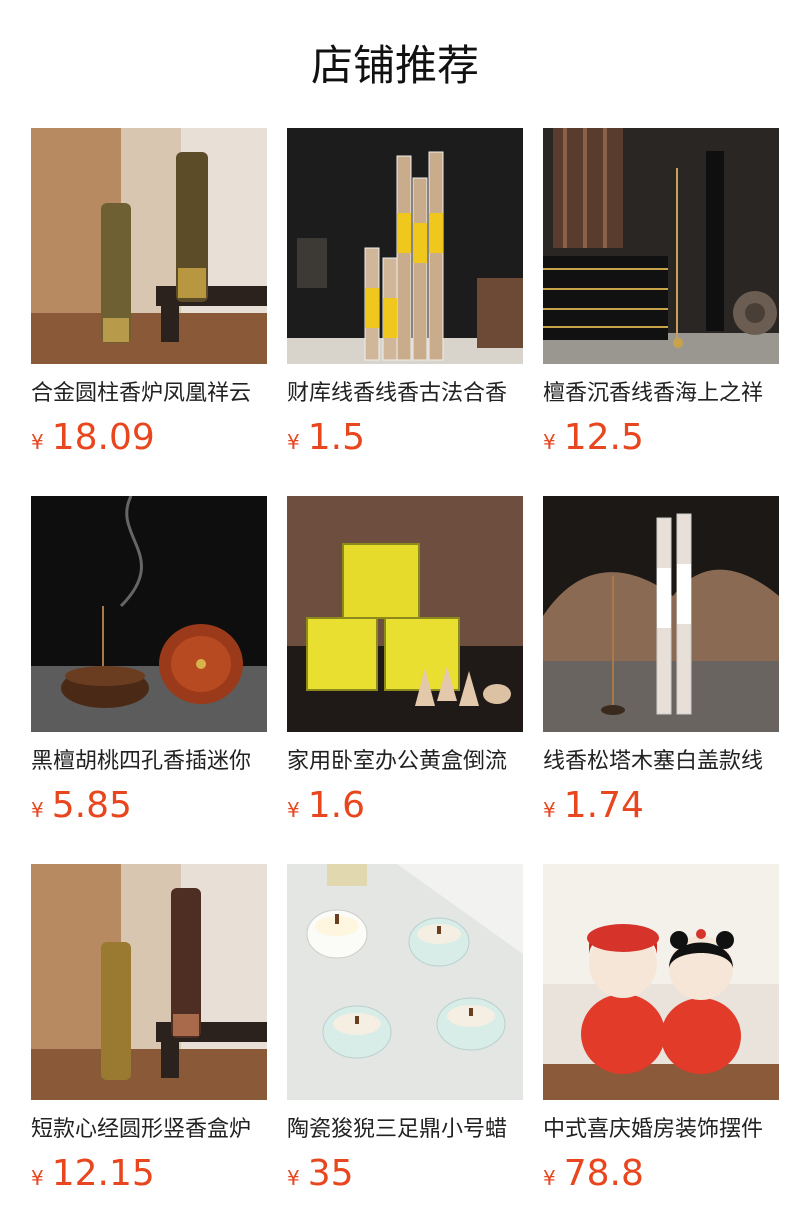 Image resolution: width=790 pixels, height=1232 pixels. I want to click on product-price: ¥1.6, so click(326, 806).